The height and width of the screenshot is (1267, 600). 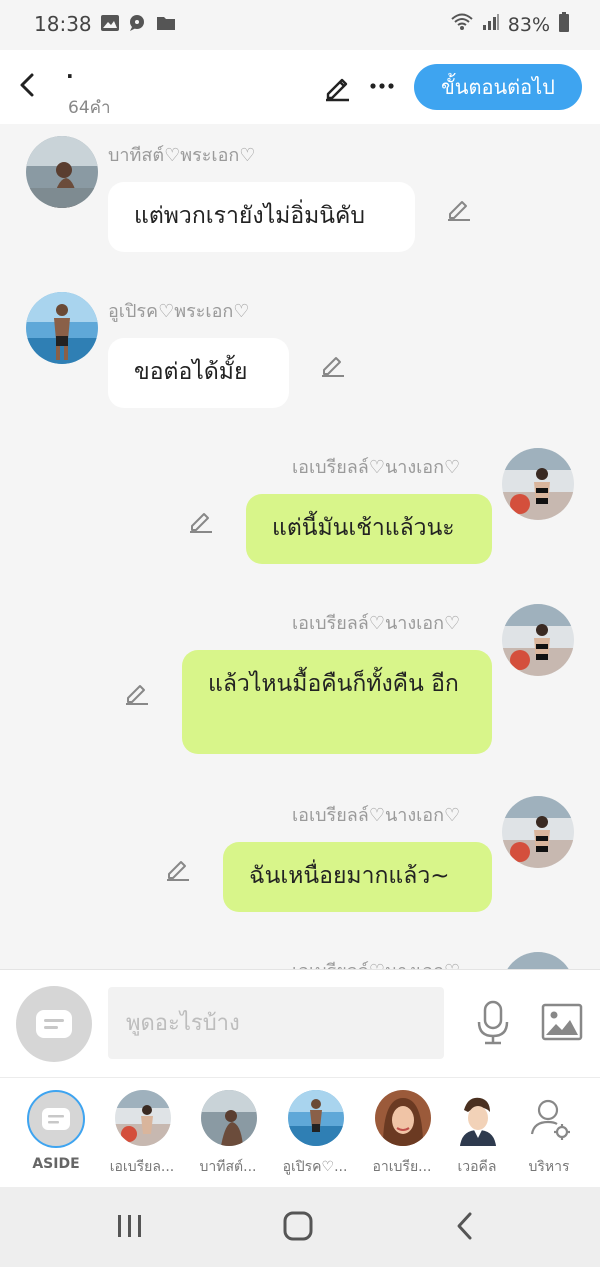 I want to click on message-composer, so click(x=300, y=1023).